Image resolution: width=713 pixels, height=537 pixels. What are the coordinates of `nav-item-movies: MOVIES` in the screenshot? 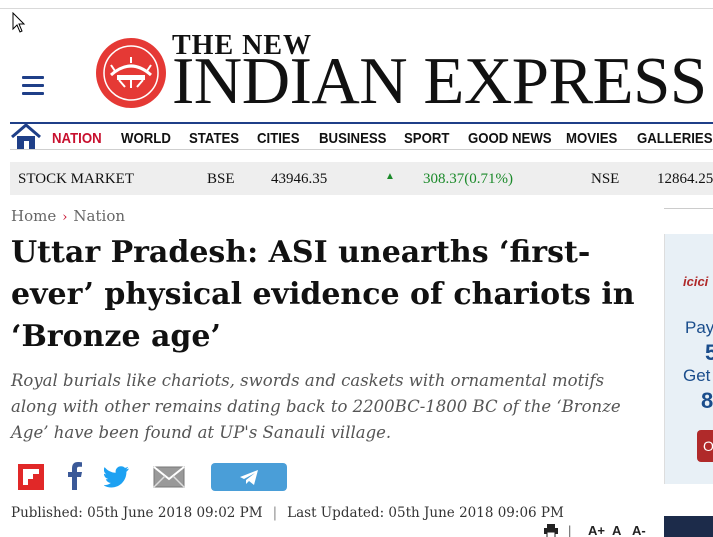 It's located at (591, 138).